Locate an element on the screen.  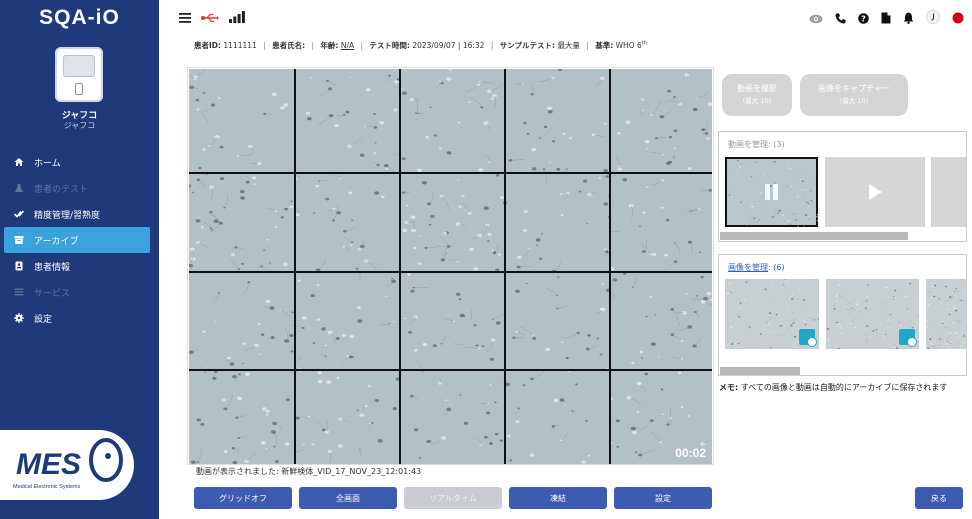
manage-videos-panel: 動画を管理: (3) is located at coordinates (842, 186).